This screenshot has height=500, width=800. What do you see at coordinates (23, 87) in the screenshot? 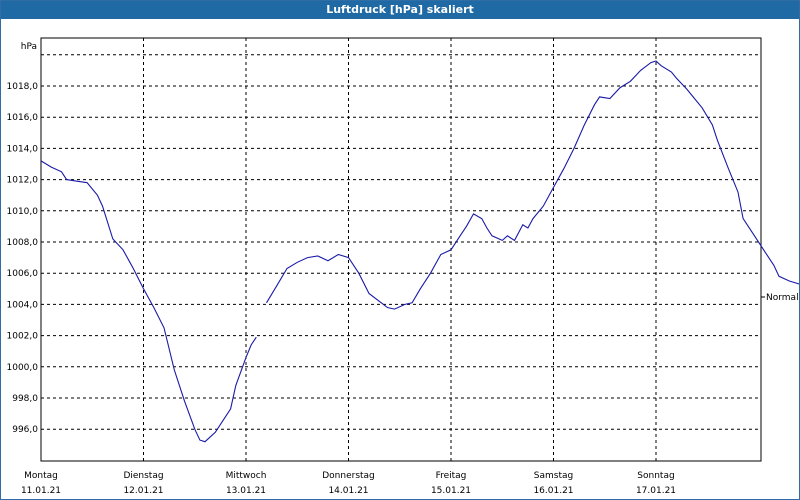
I see `y-tick-label: 1018,0` at bounding box center [23, 87].